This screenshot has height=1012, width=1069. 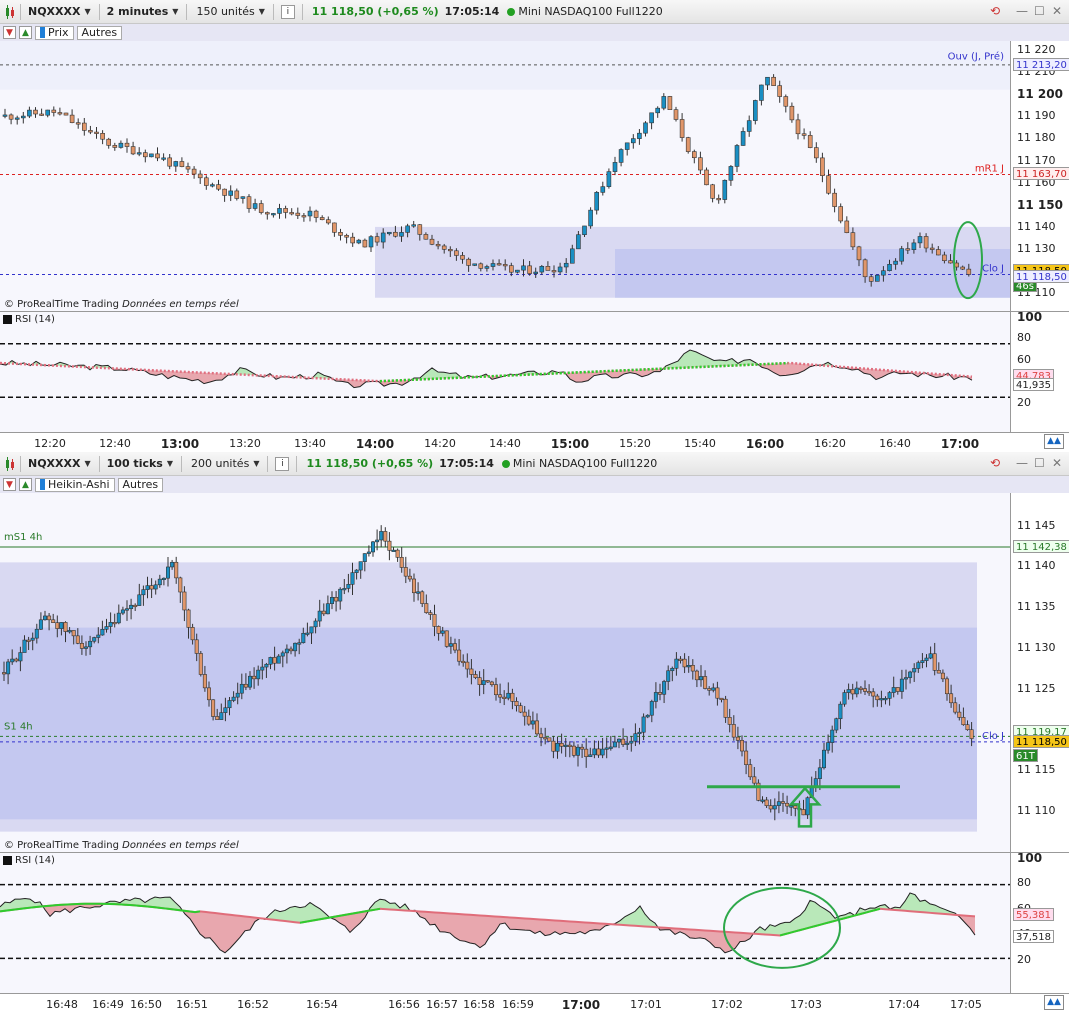 I want to click on tick-count-tag: 61T, so click(x=1025, y=755).